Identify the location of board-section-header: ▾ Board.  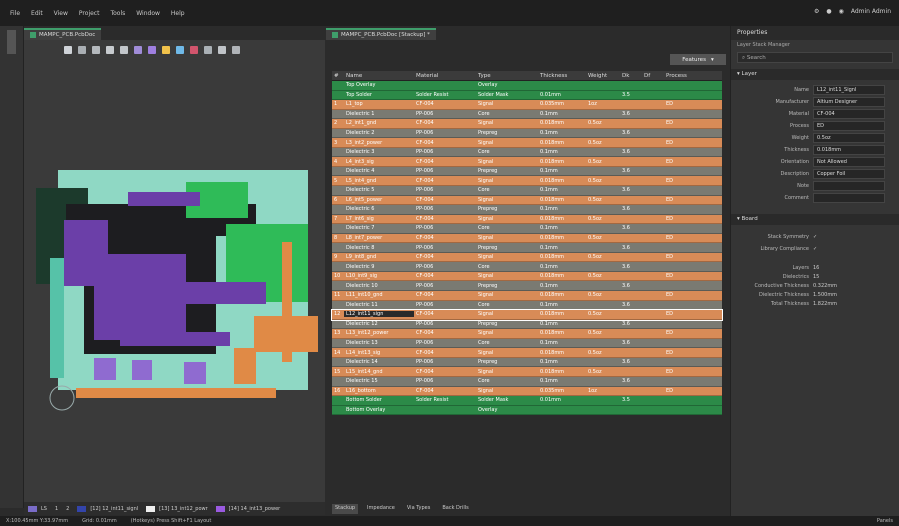
(815, 219).